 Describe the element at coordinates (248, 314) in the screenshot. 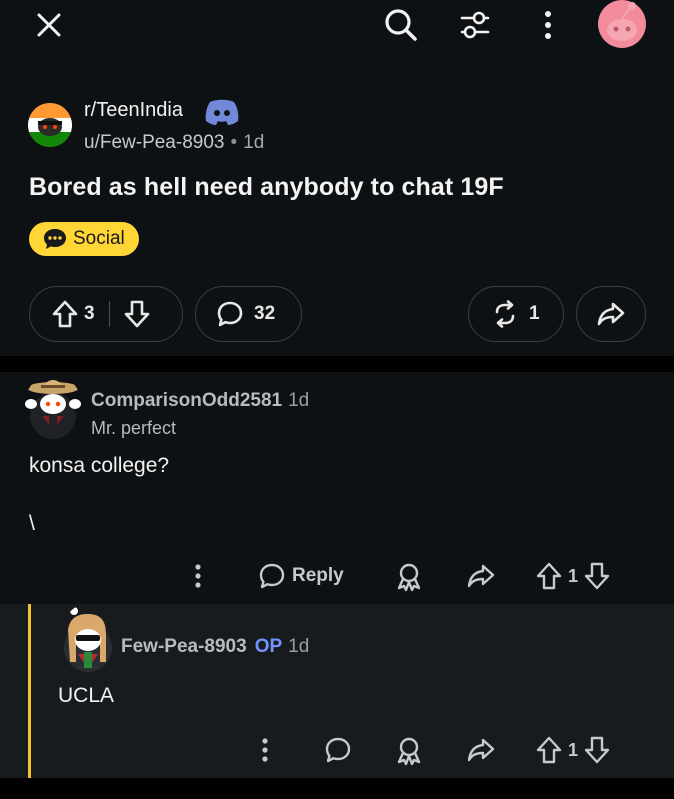

I see `comments-button: 32` at that location.